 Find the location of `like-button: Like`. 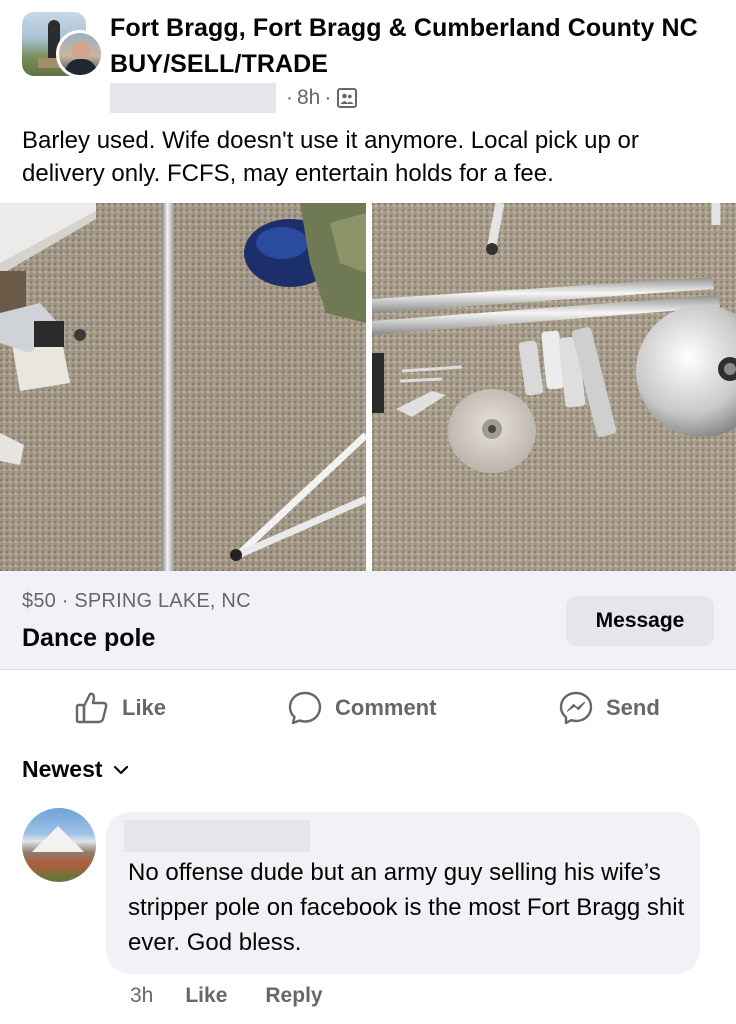

like-button: Like is located at coordinates (120, 708).